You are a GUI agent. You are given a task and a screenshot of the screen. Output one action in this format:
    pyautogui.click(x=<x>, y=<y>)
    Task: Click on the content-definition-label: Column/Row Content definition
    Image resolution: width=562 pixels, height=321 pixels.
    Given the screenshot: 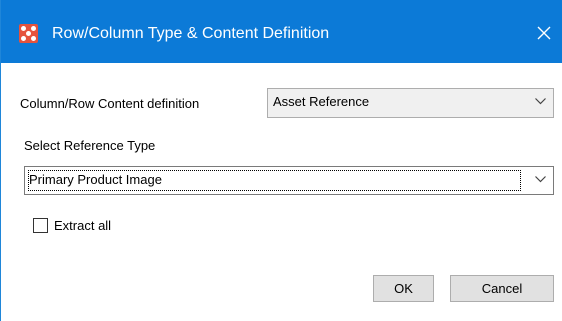 What is the action you would take?
    pyautogui.click(x=110, y=103)
    